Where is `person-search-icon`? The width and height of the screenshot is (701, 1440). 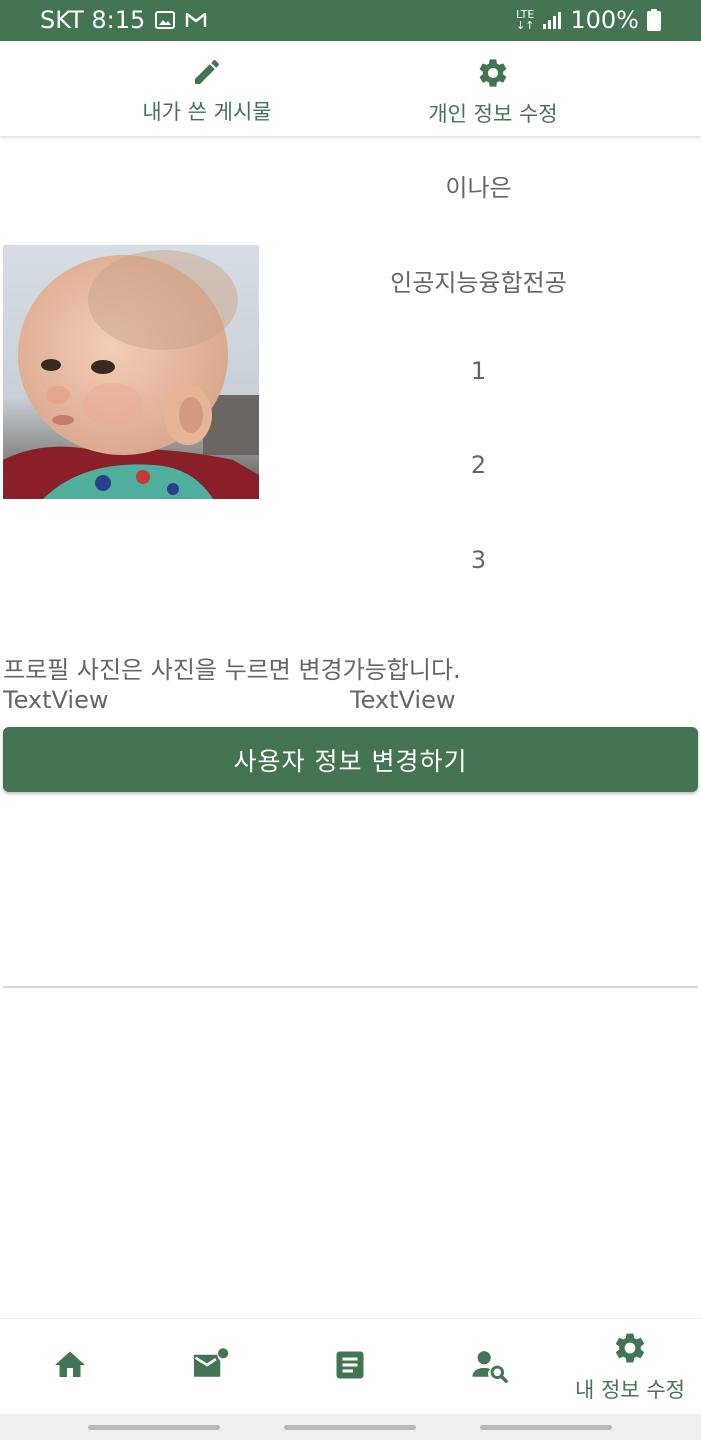 person-search-icon is located at coordinates (490, 1367).